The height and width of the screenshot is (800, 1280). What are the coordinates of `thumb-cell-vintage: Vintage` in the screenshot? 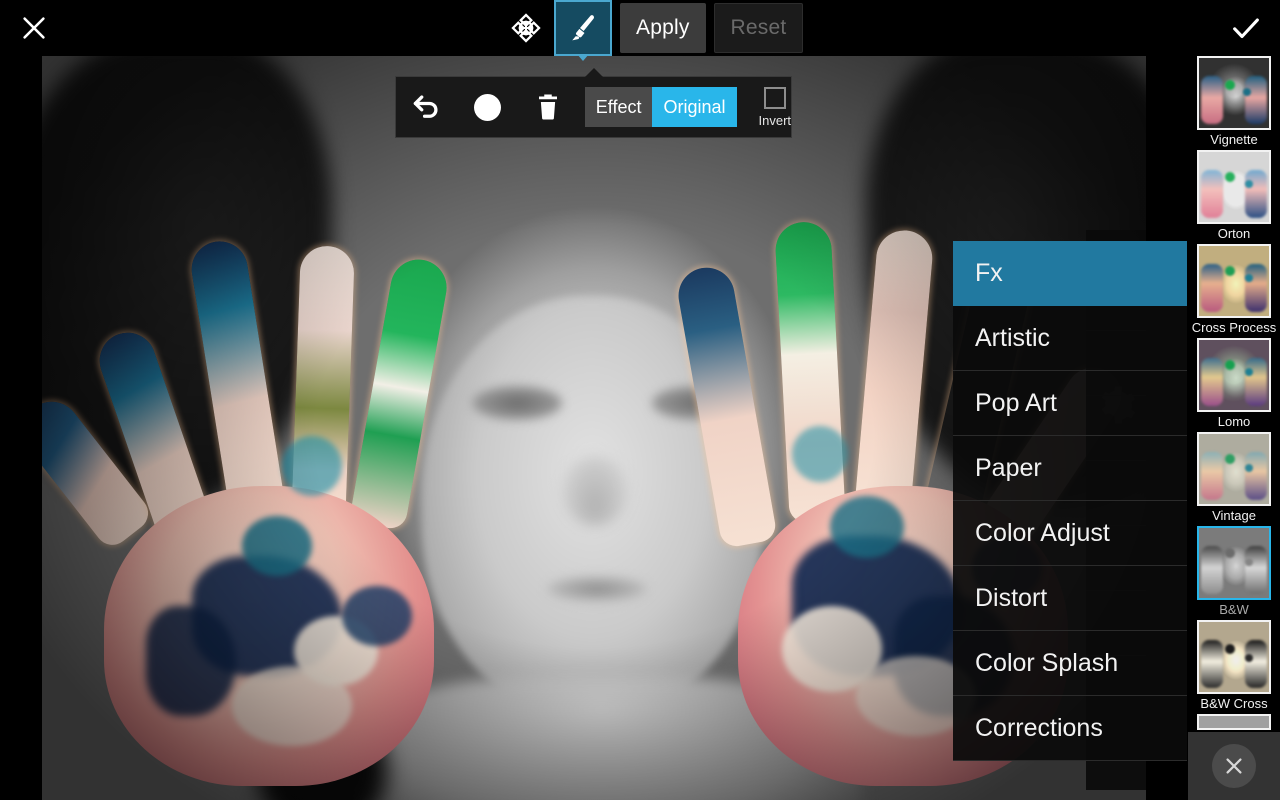 It's located at (1234, 479).